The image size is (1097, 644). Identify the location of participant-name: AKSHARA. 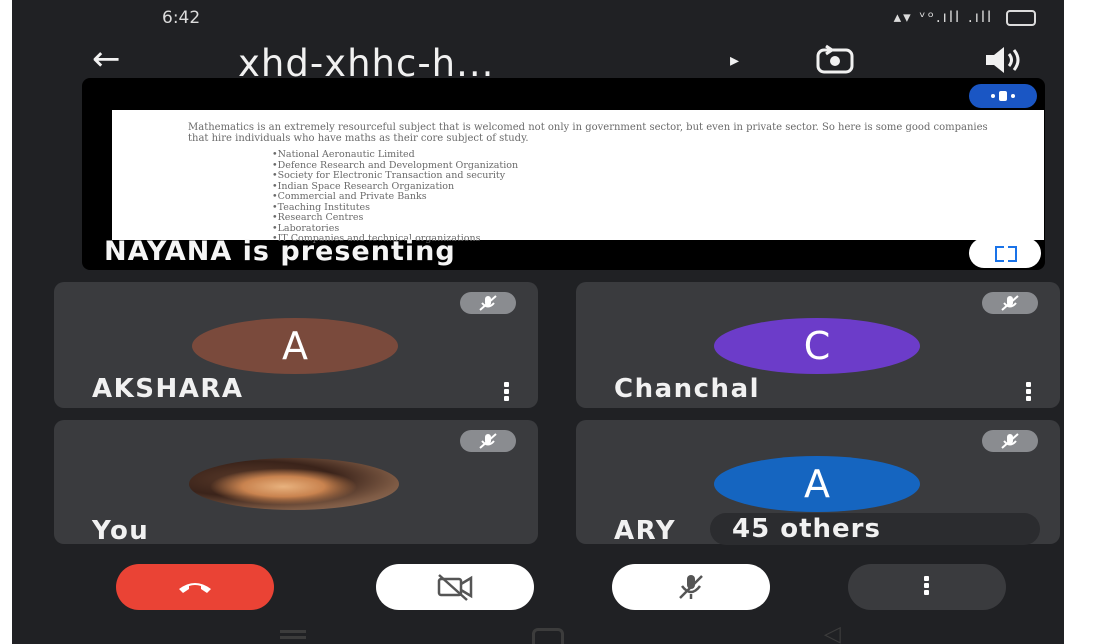
(168, 389).